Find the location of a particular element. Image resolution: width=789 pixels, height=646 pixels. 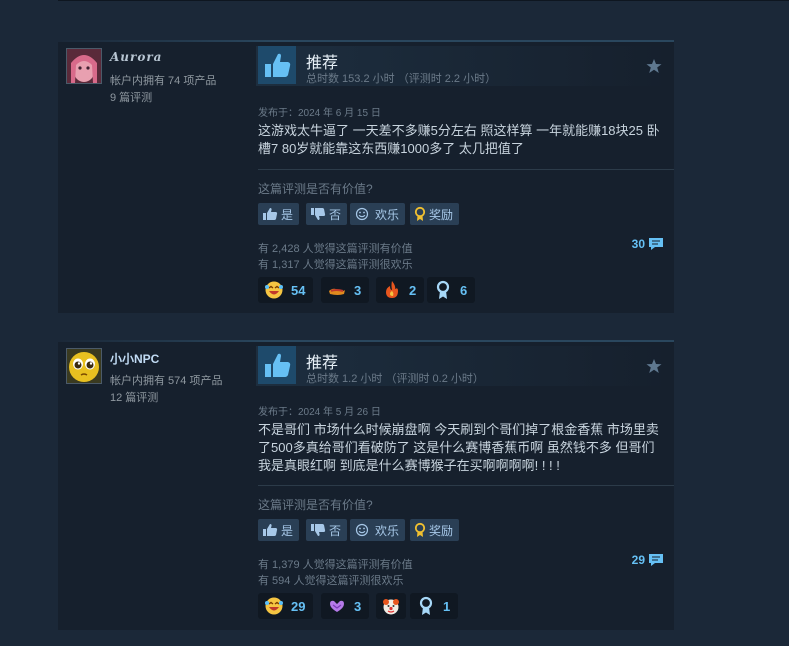

award-count: 2 is located at coordinates (413, 290).